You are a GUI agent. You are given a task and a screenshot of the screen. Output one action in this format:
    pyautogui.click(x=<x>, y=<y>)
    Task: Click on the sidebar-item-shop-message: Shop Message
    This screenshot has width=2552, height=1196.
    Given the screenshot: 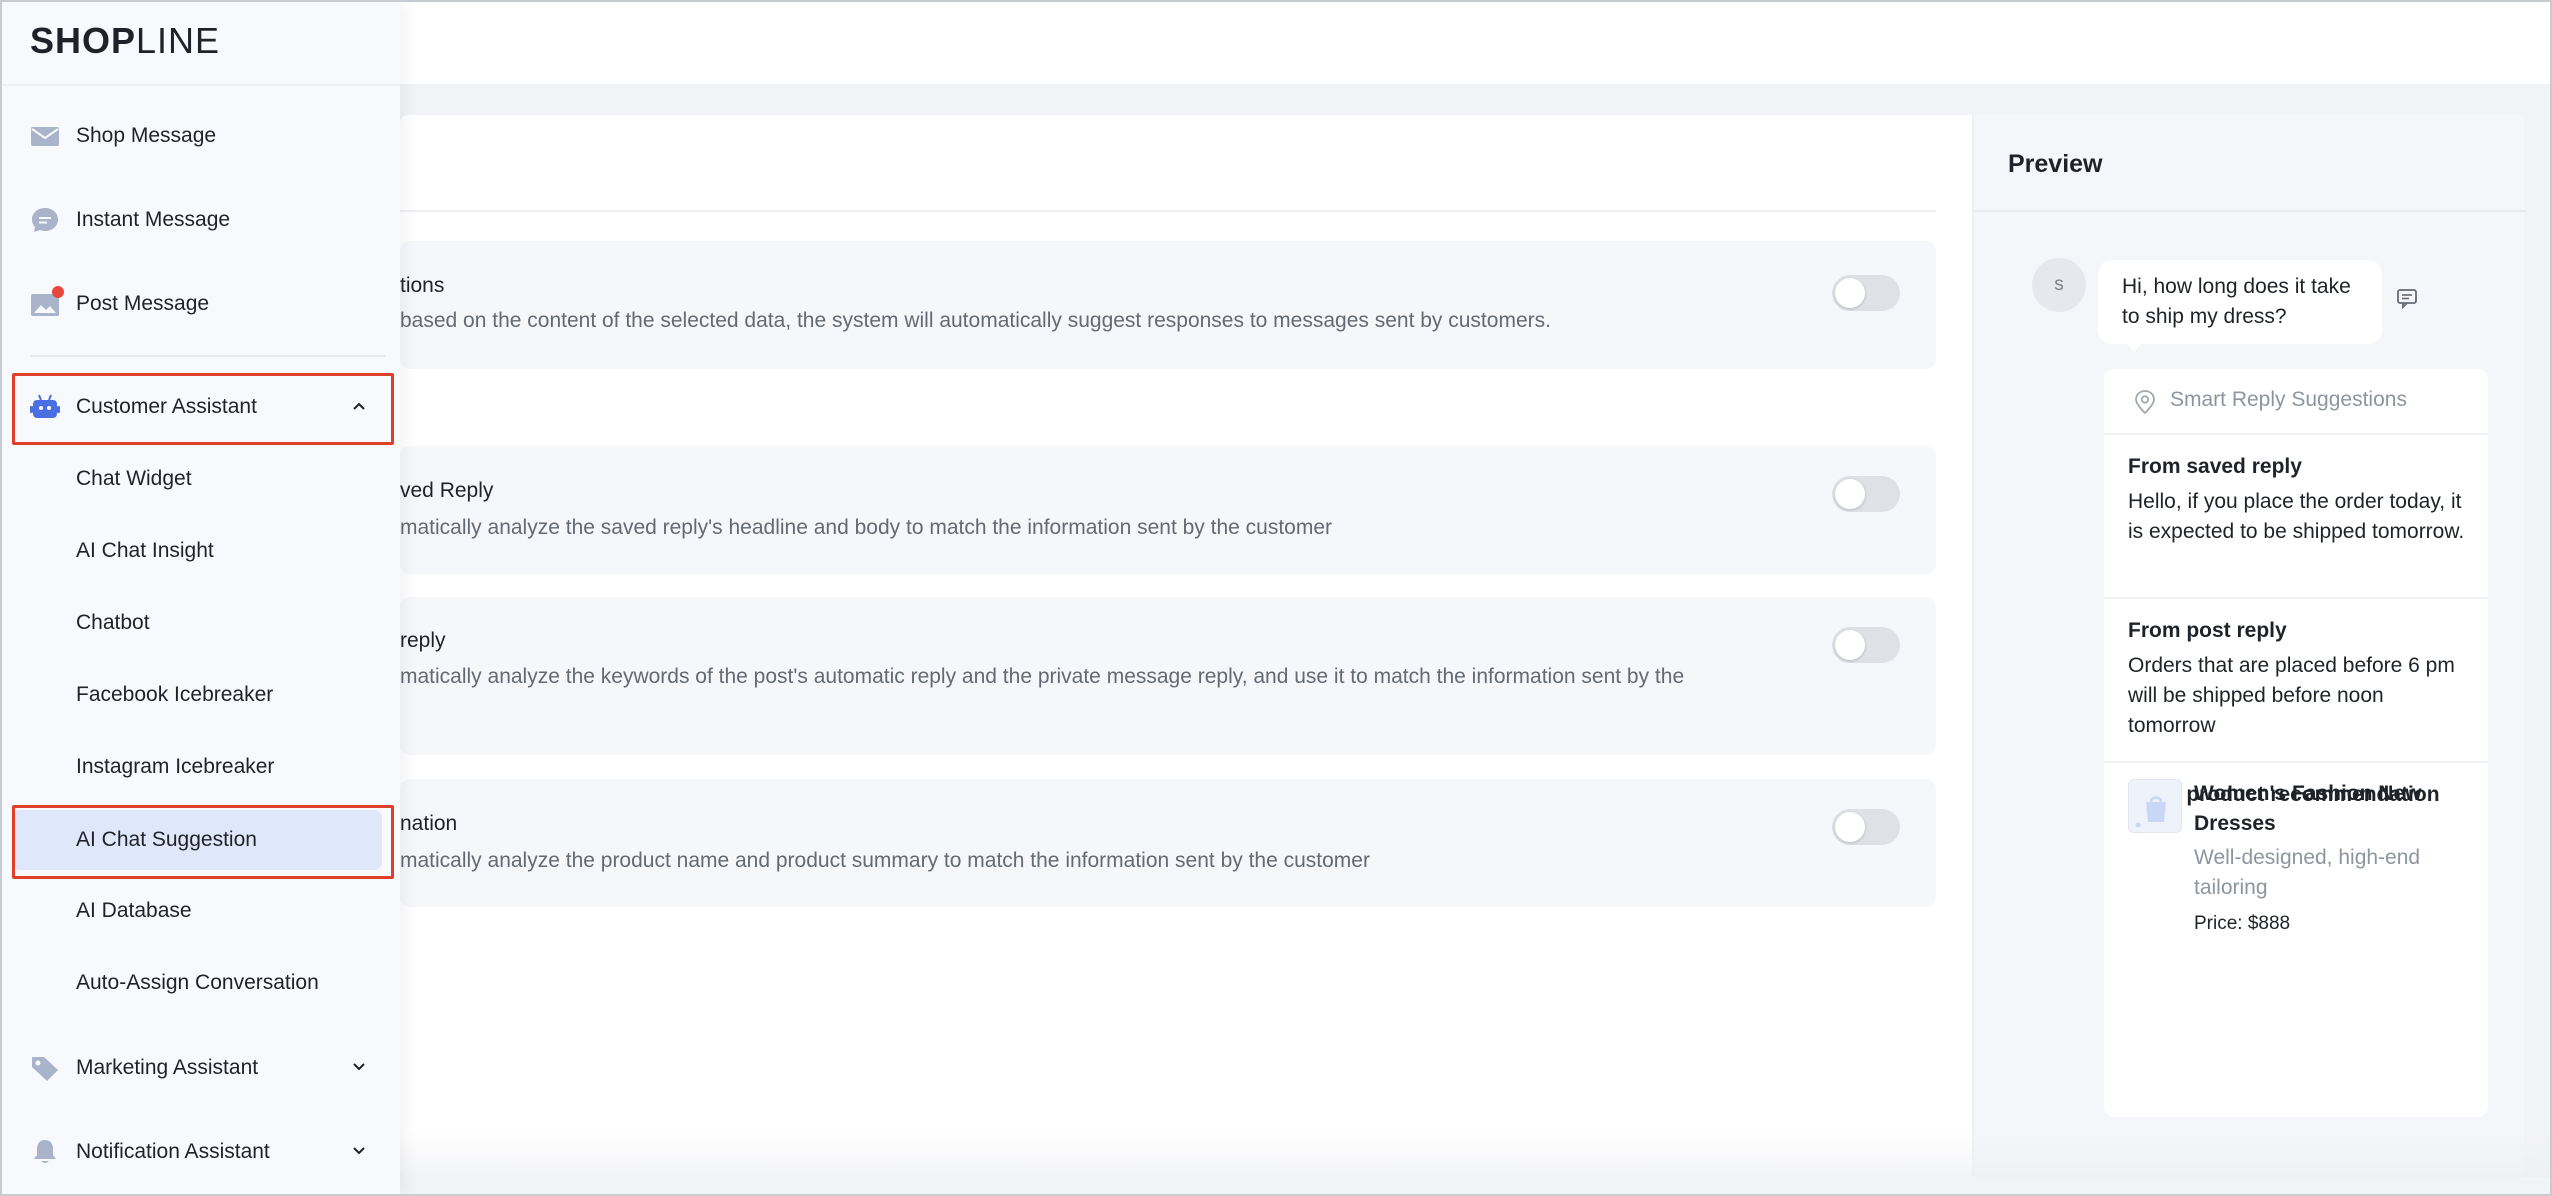 What is the action you would take?
    pyautogui.click(x=202, y=136)
    